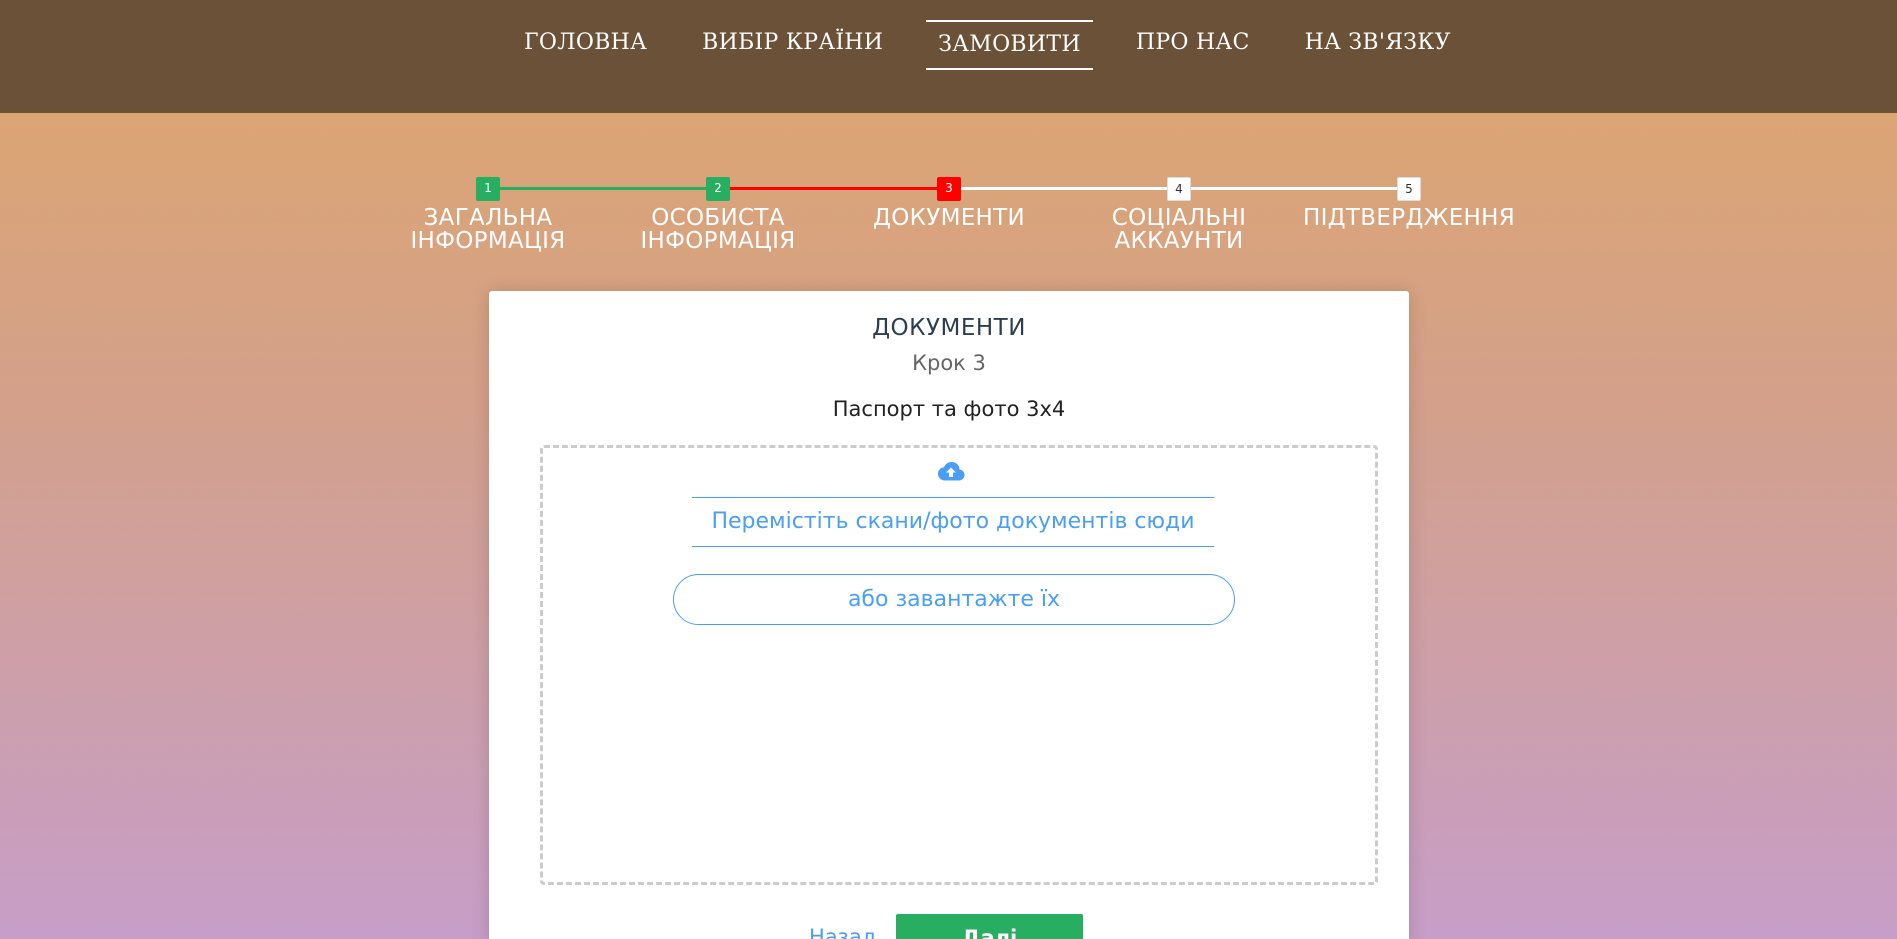 This screenshot has width=1897, height=939. What do you see at coordinates (718, 229) in the screenshot?
I see `step-2-label: ОСОБИСТА ІНФОРМАЦІЯ` at bounding box center [718, 229].